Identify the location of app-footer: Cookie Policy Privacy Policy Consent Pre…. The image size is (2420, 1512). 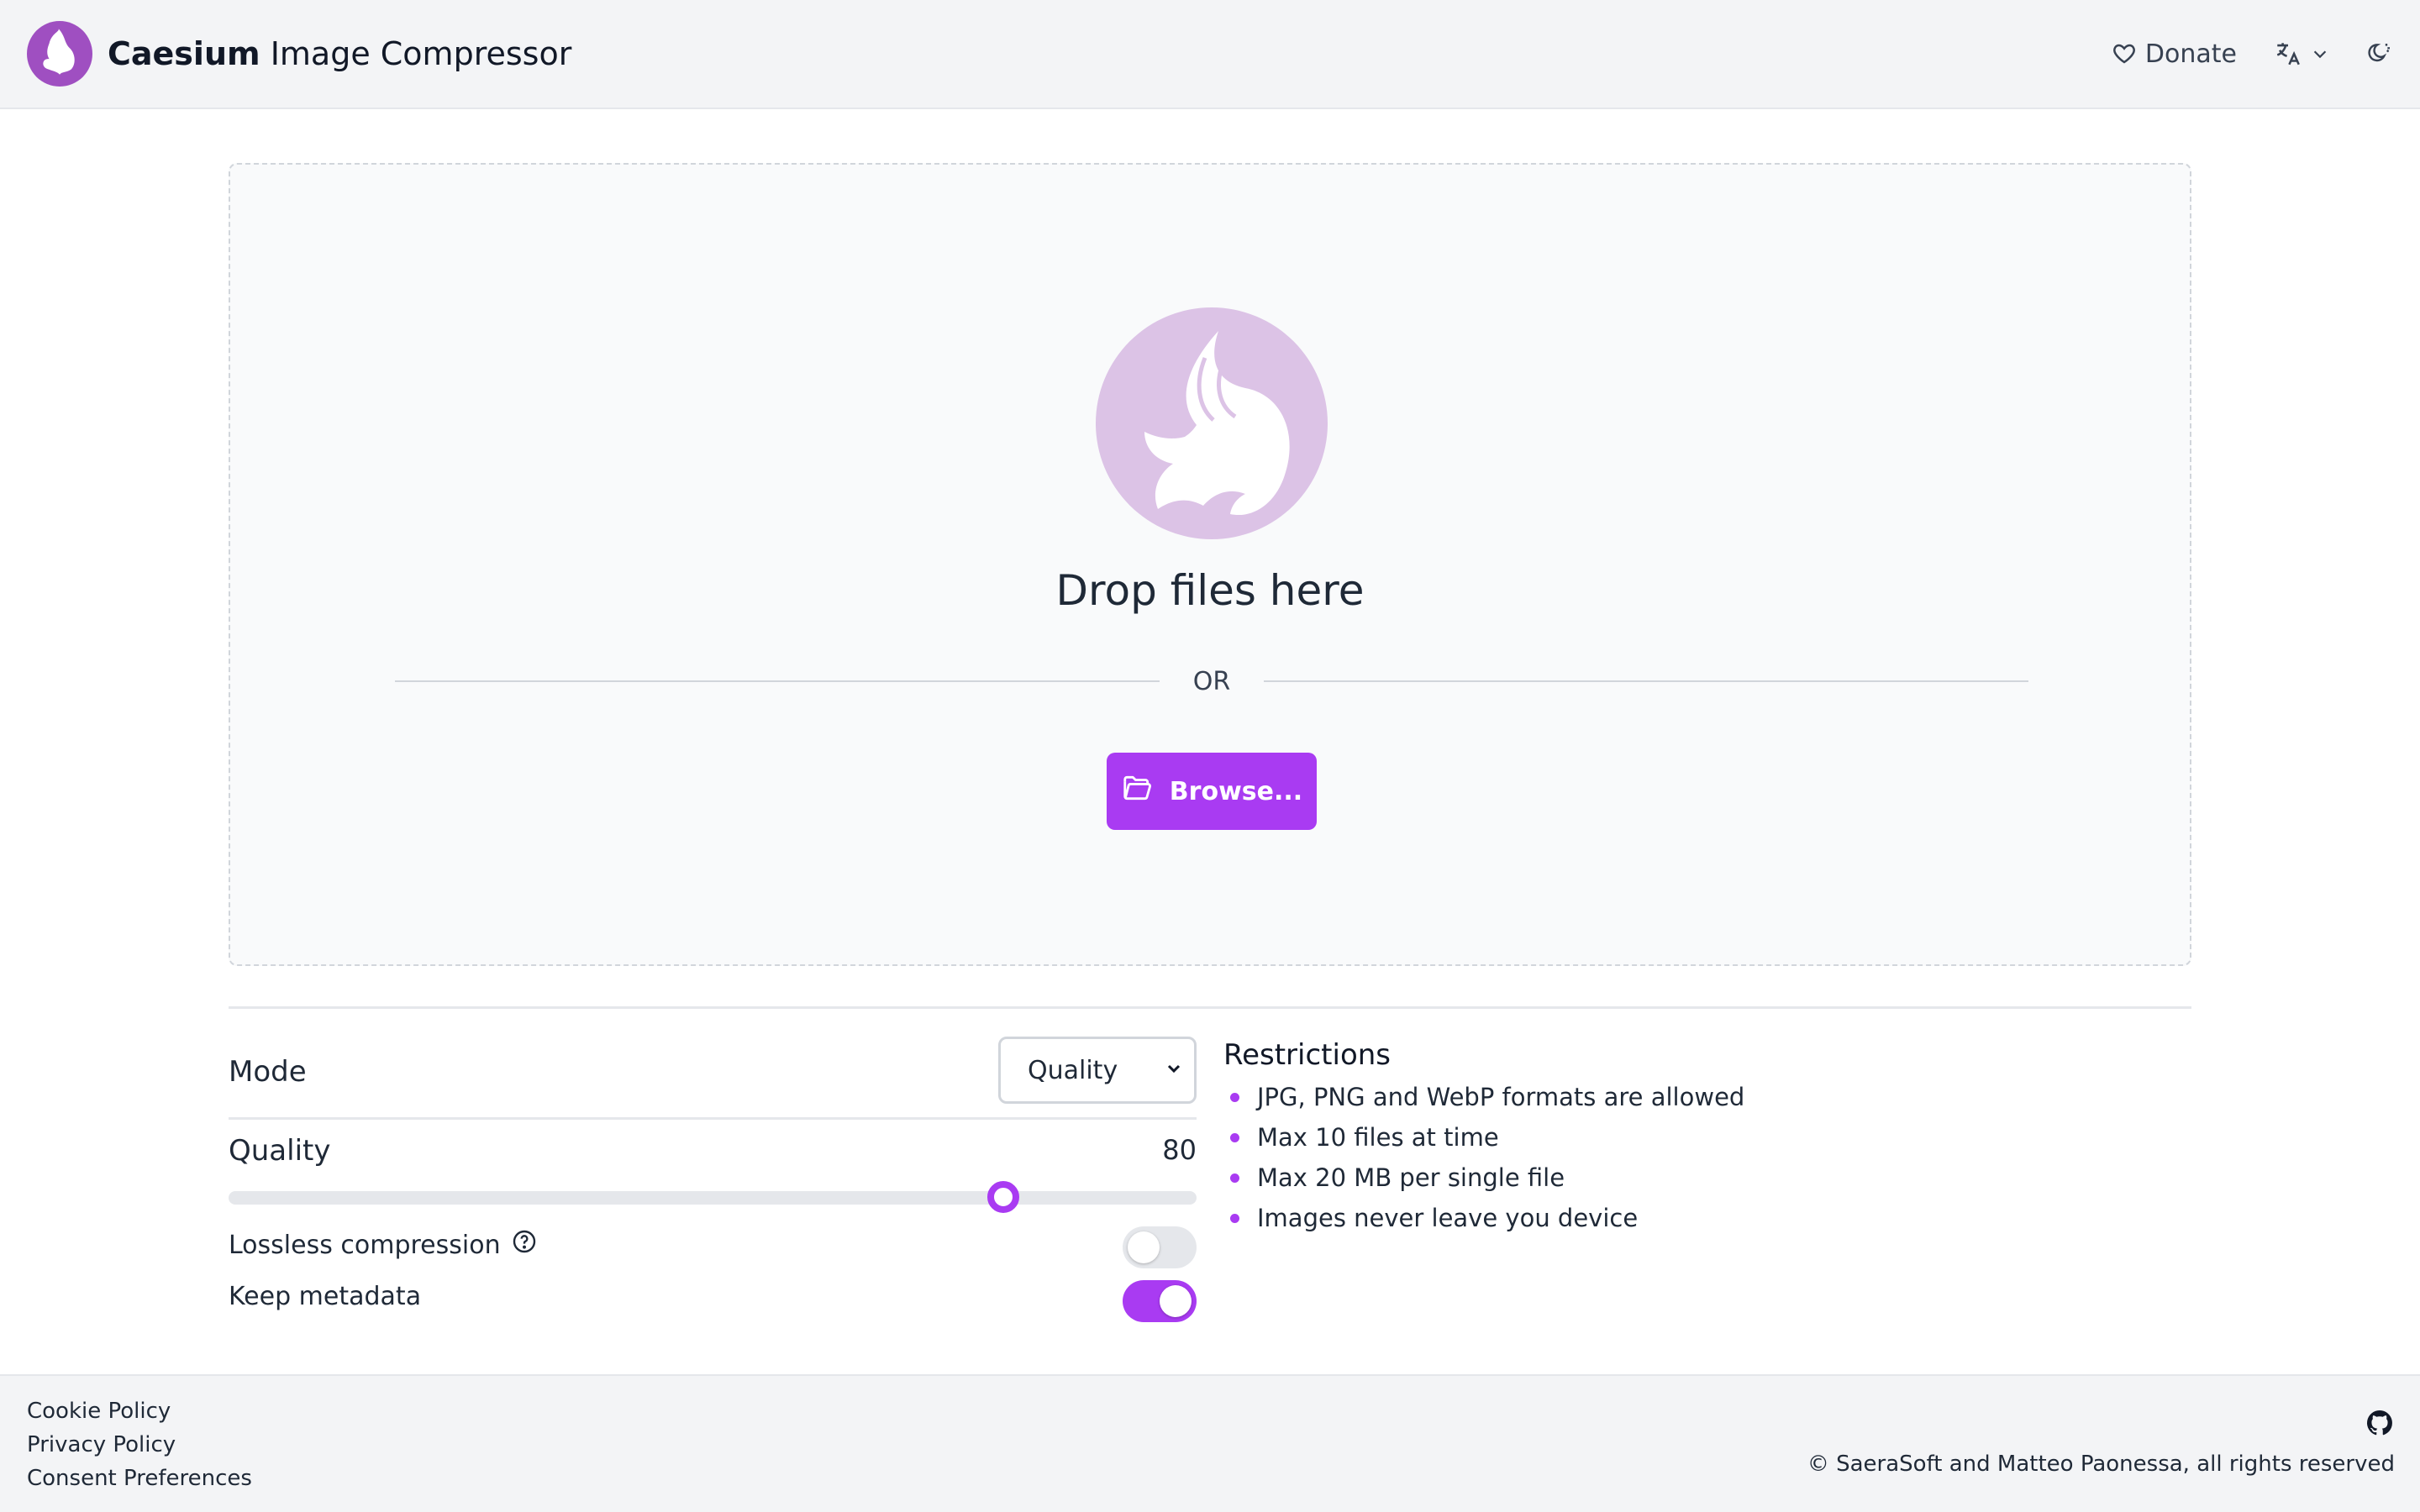
(1210, 1443).